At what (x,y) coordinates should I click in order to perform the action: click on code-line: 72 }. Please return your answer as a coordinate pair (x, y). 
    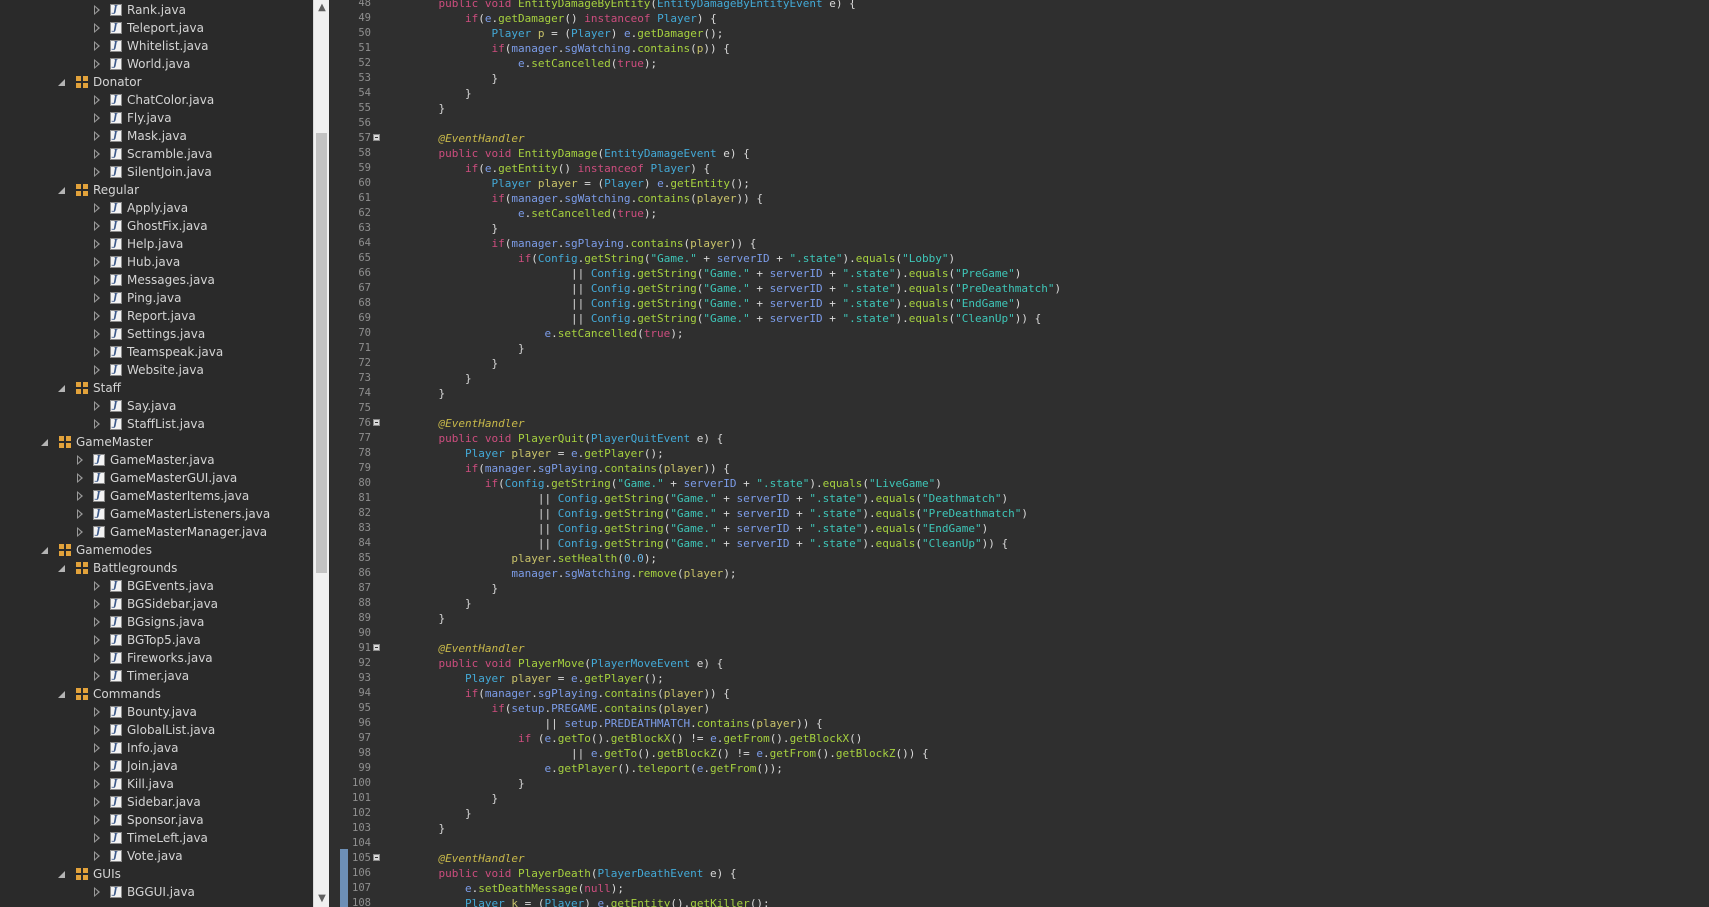
    Looking at the image, I should click on (1019, 363).